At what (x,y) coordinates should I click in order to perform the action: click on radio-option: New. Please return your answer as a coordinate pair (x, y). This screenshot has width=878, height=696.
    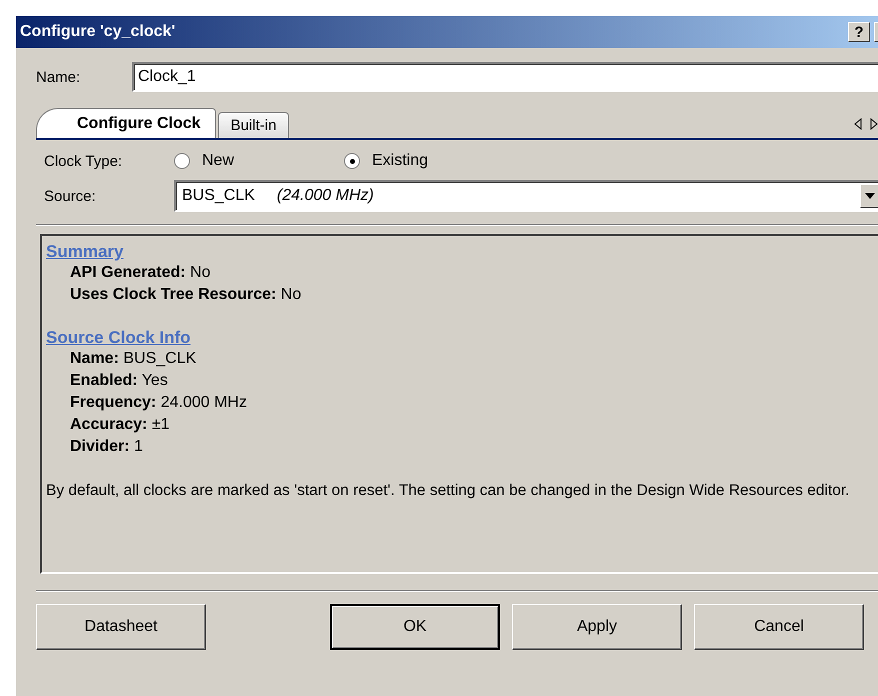
    Looking at the image, I should click on (259, 161).